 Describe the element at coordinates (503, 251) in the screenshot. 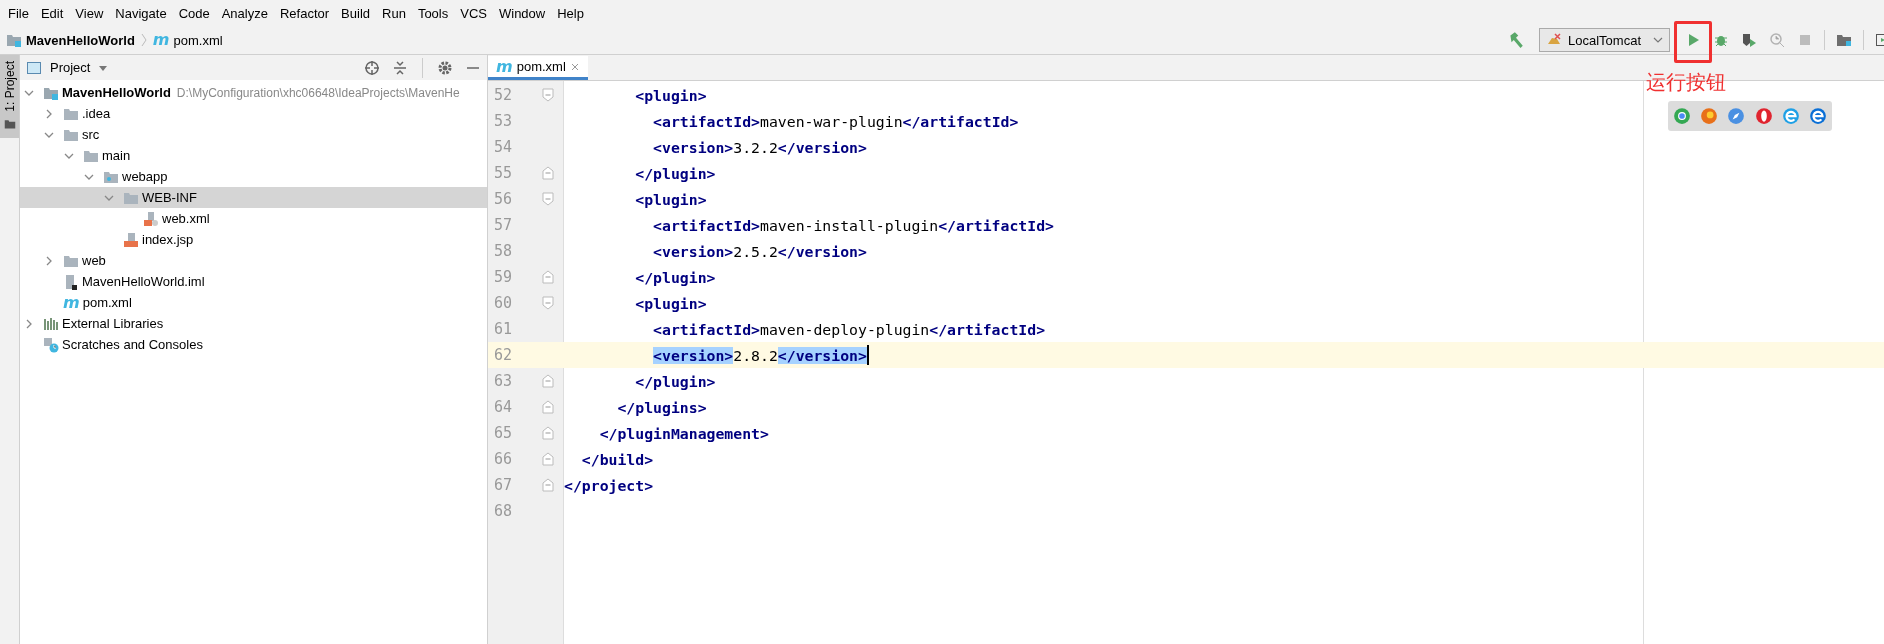

I see `line-number: 58` at that location.